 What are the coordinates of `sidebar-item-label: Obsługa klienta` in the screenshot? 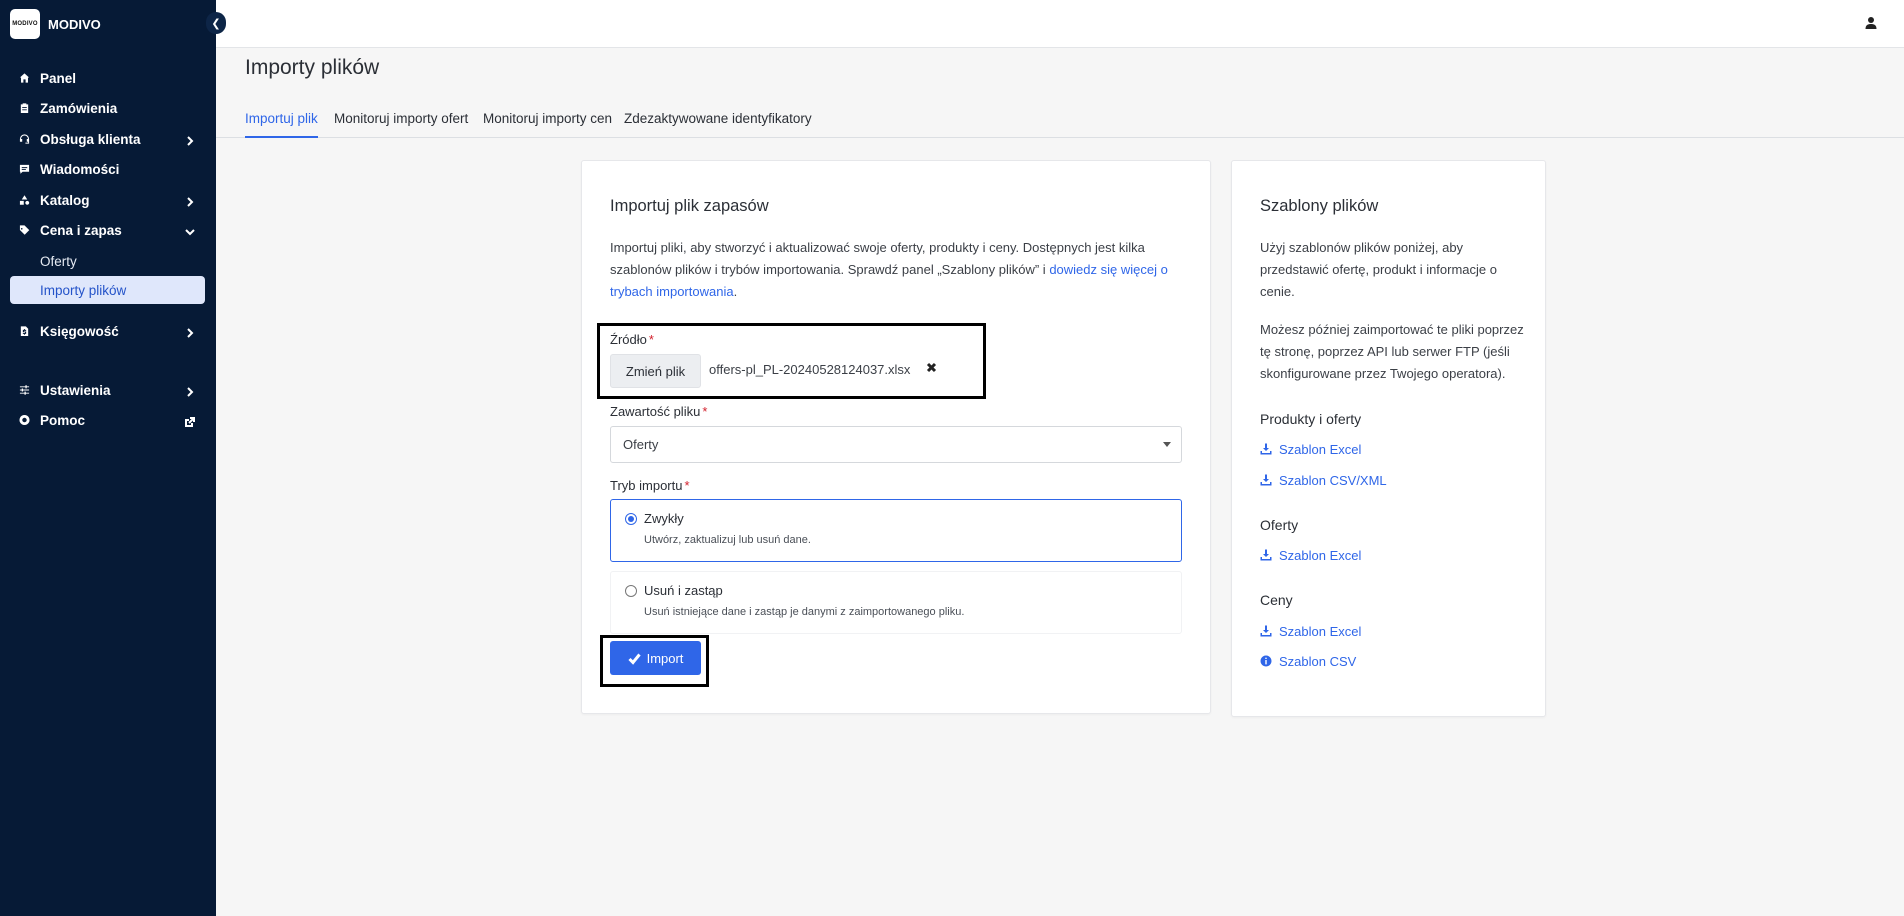 It's located at (90, 139).